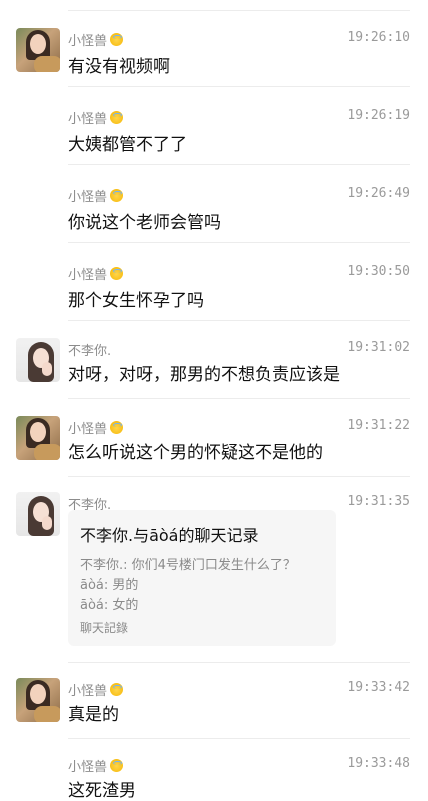  I want to click on chat-record-line: āòá: 男的, so click(109, 585).